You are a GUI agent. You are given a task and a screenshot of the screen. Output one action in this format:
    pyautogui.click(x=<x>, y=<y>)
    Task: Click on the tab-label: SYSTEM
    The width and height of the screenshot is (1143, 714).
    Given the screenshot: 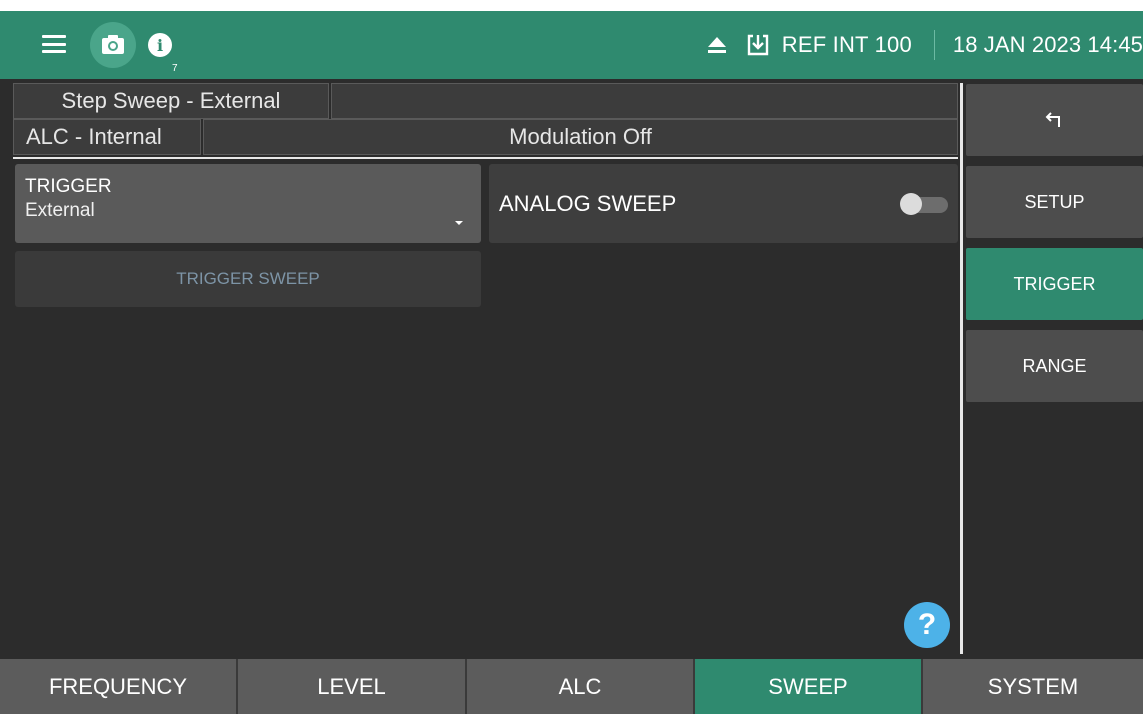 What is the action you would take?
    pyautogui.click(x=1033, y=686)
    